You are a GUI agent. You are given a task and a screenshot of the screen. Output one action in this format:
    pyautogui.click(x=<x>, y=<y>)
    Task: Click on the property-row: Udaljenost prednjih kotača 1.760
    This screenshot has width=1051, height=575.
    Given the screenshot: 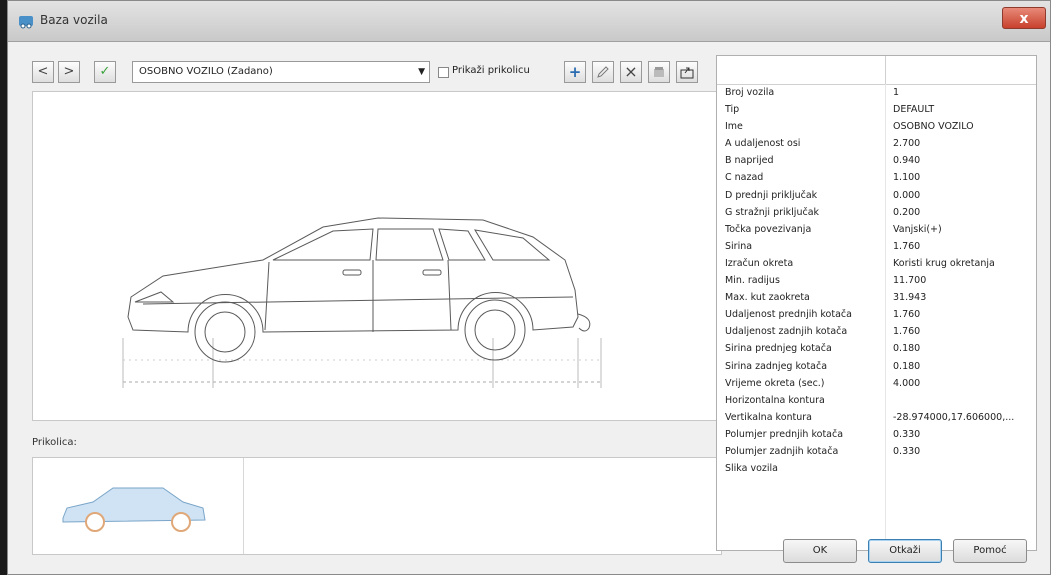 What is the action you would take?
    pyautogui.click(x=876, y=315)
    